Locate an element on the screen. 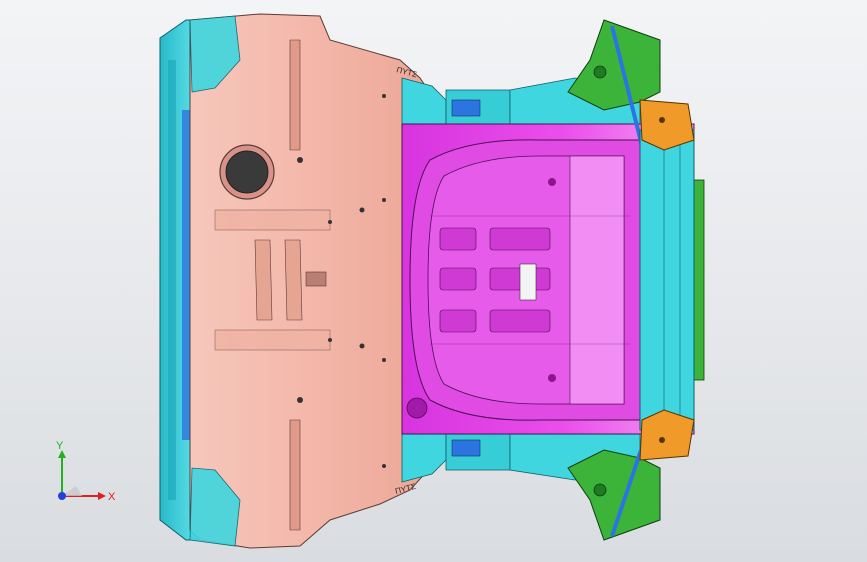  x-arrow-head is located at coordinates (102, 496).